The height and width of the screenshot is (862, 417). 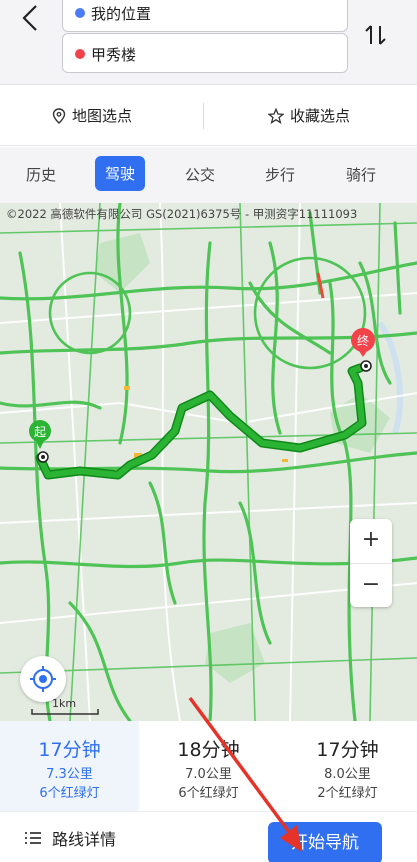 I want to click on tab-bike: 骑行, so click(x=361, y=174).